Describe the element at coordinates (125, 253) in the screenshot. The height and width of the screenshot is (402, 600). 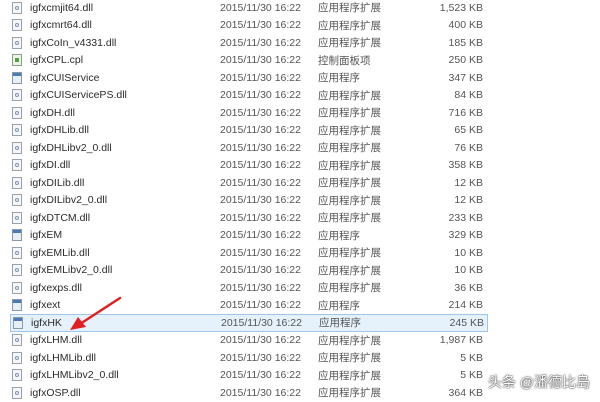
I see `file-name: igfxEMLib.dll` at that location.